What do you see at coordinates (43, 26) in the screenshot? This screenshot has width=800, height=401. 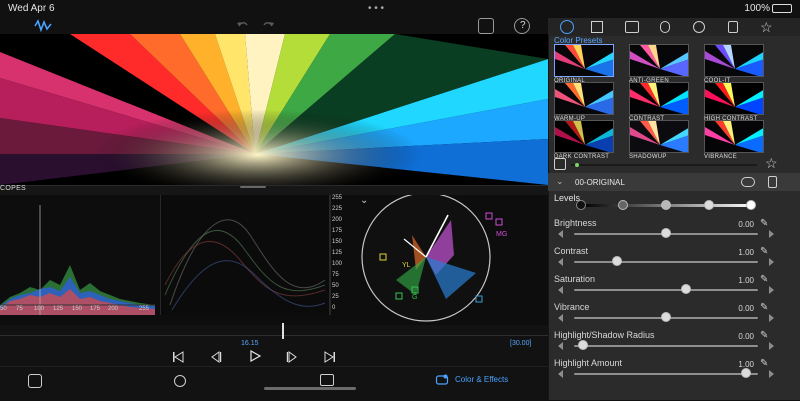 I see `waveform-icon` at bounding box center [43, 26].